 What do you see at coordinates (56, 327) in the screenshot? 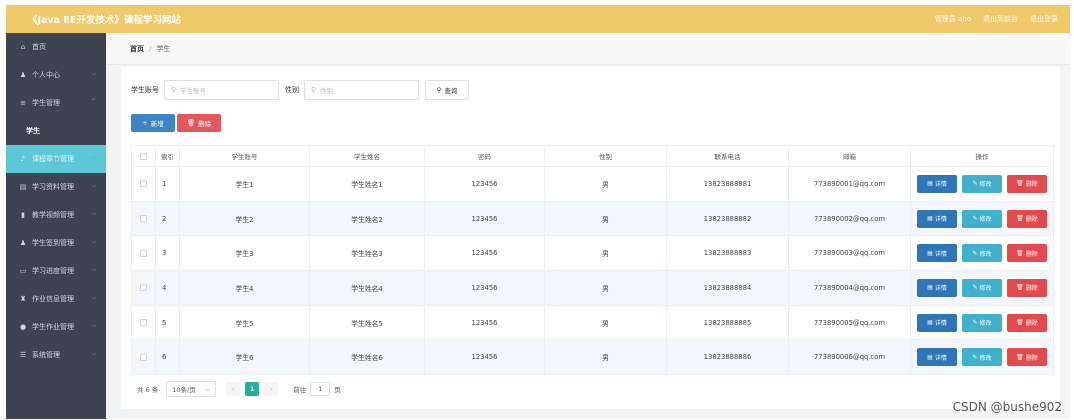
I see `sidebar-item-student-homework-mgmt: ● 学生作业管理 ⌵` at bounding box center [56, 327].